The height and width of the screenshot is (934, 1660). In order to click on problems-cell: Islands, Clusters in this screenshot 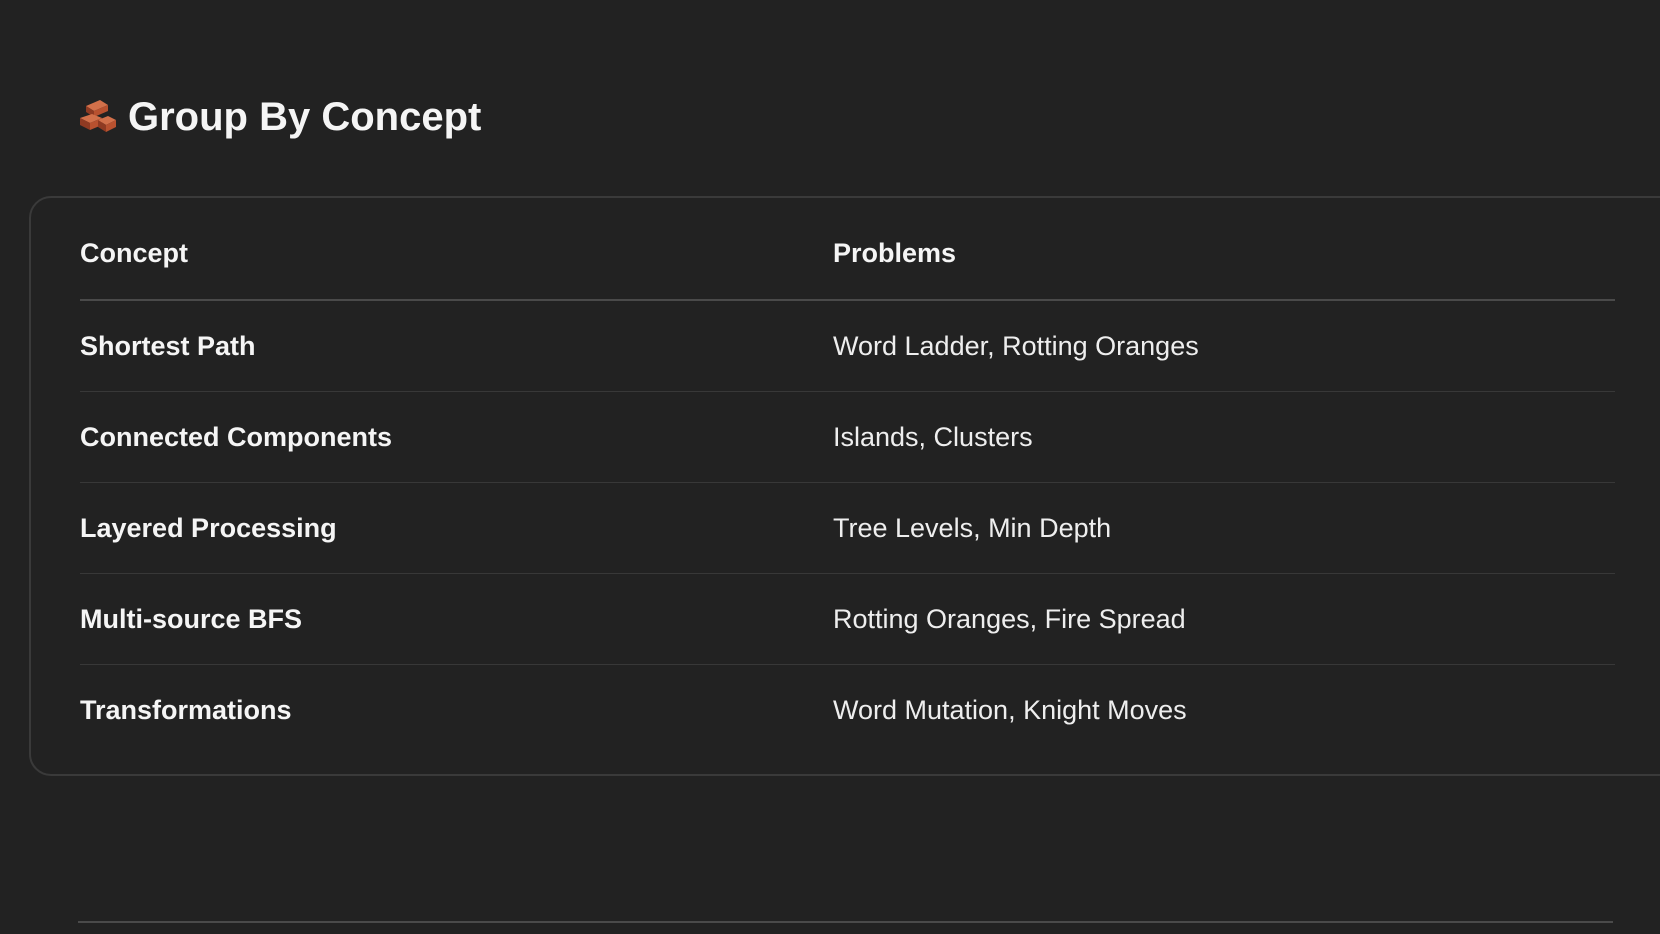, I will do `click(933, 436)`.